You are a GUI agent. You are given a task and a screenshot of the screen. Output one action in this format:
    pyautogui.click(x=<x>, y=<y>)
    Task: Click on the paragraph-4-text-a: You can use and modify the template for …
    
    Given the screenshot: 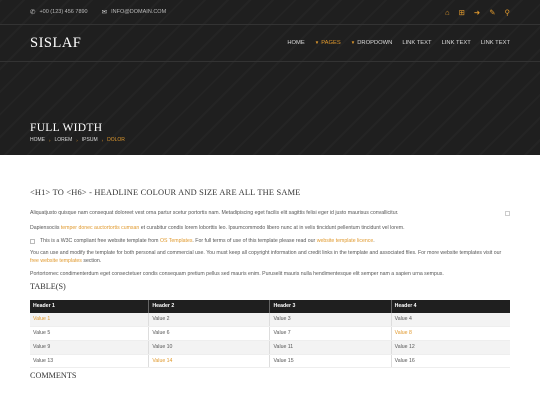 What is the action you would take?
    pyautogui.click(x=266, y=253)
    